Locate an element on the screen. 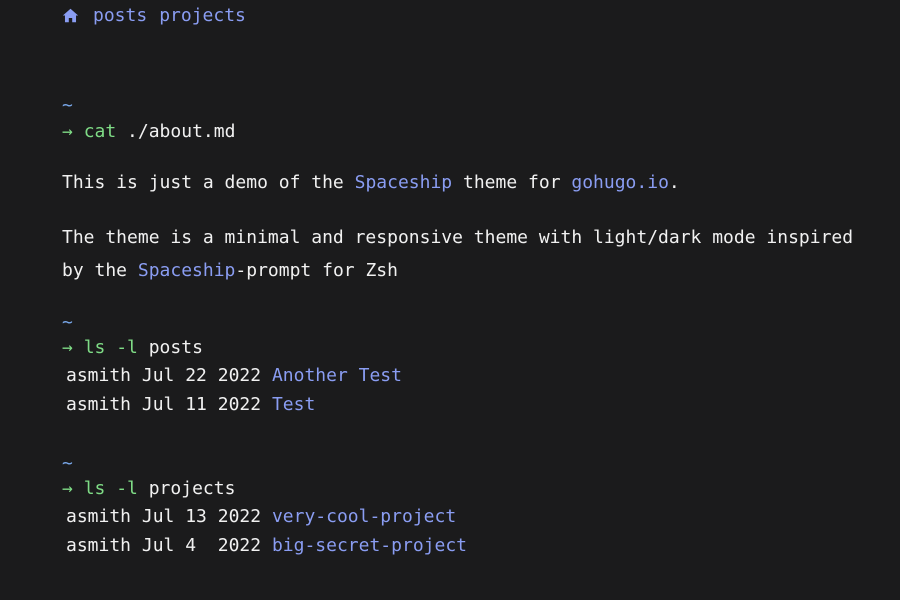 This screenshot has height=600, width=900. top-nav: posts projects is located at coordinates (160, 15).